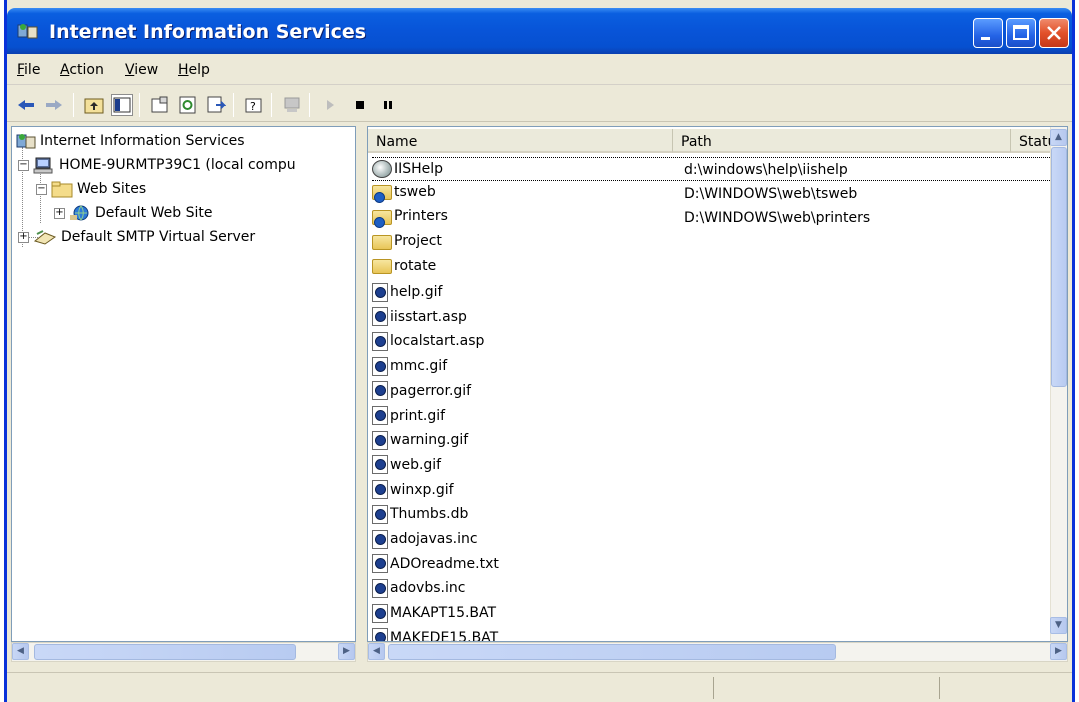 The image size is (1079, 702). What do you see at coordinates (717, 490) in the screenshot?
I see `list-item: winxp.gif` at bounding box center [717, 490].